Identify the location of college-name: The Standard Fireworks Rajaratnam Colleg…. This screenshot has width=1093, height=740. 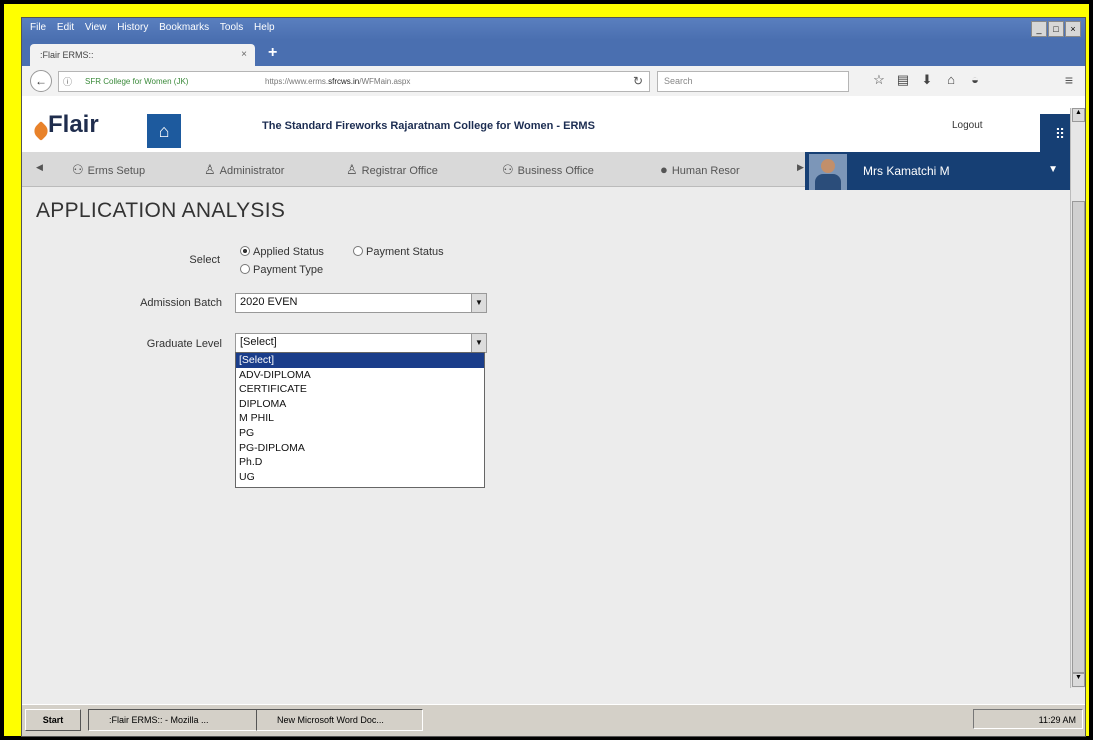
(428, 126).